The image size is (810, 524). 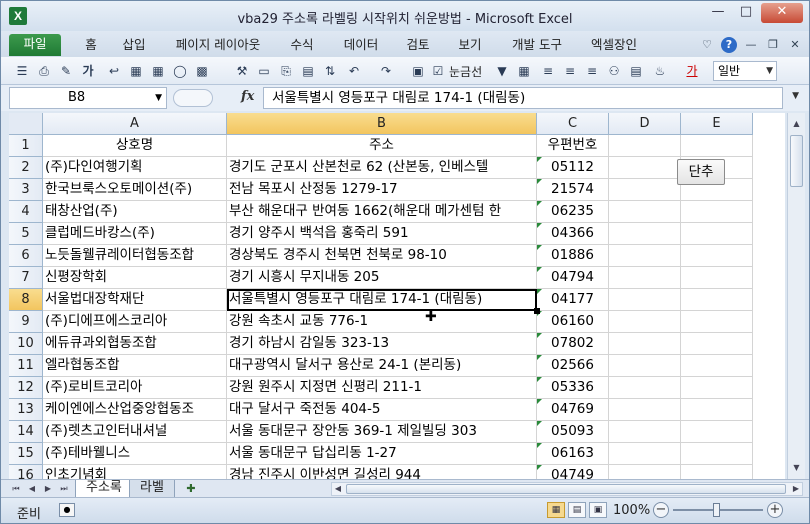 What do you see at coordinates (502, 71) in the screenshot?
I see `filter-icon: ▼` at bounding box center [502, 71].